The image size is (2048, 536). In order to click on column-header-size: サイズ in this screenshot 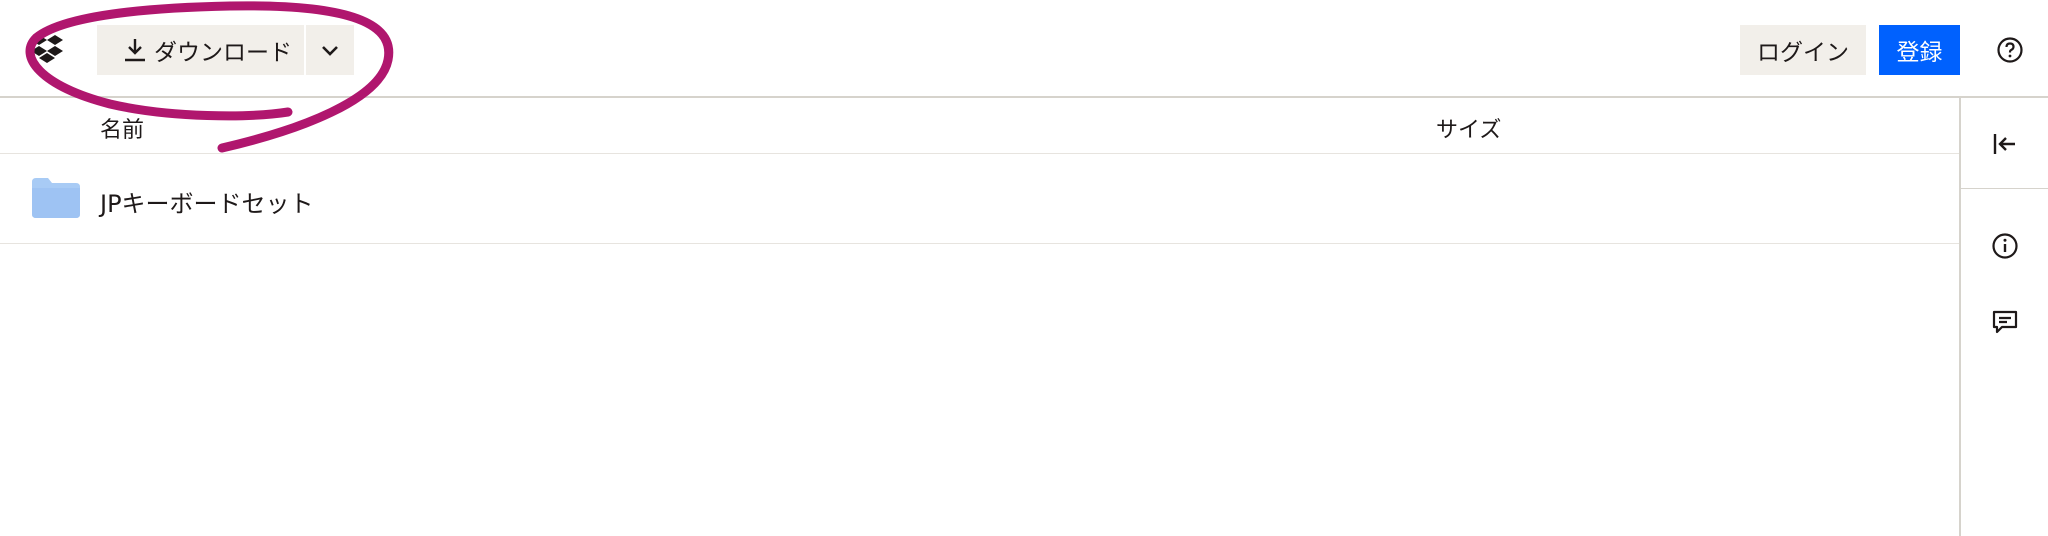, I will do `click(1468, 128)`.